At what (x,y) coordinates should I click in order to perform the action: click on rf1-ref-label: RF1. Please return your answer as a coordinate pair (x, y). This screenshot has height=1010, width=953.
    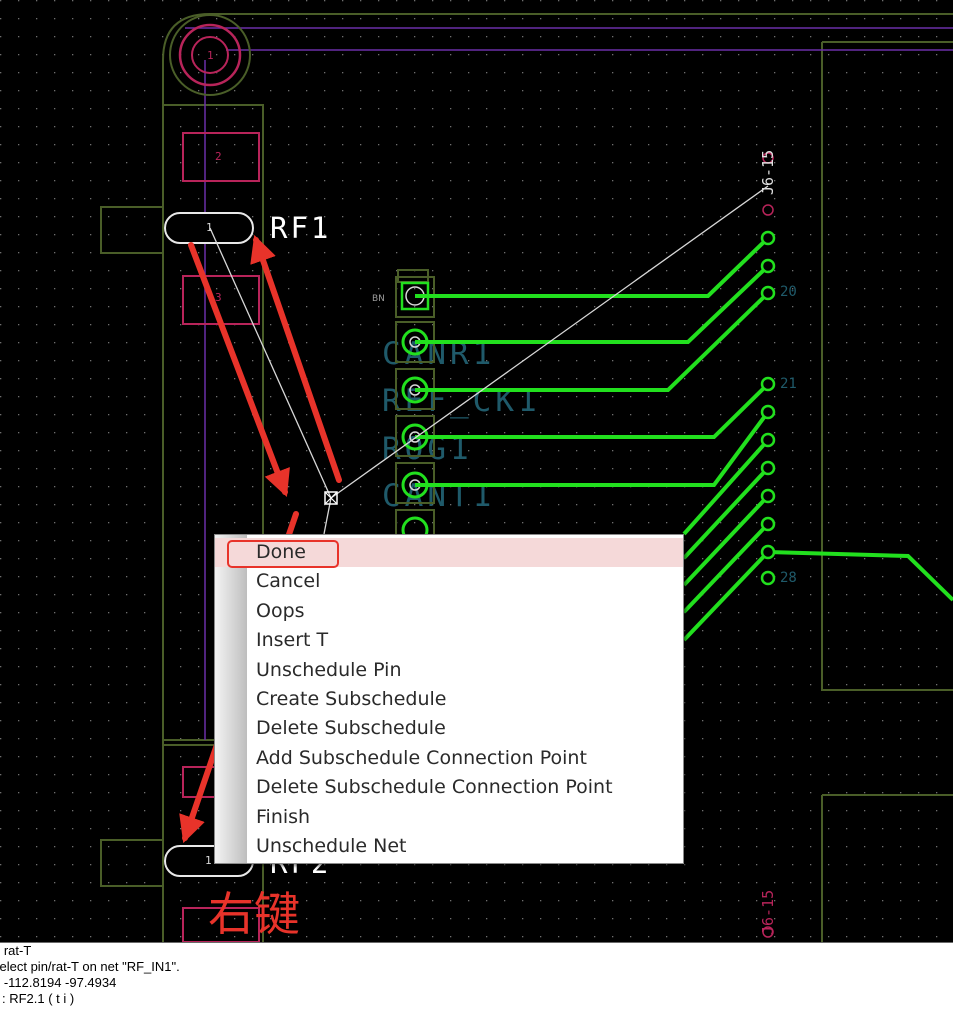
    Looking at the image, I should click on (300, 228).